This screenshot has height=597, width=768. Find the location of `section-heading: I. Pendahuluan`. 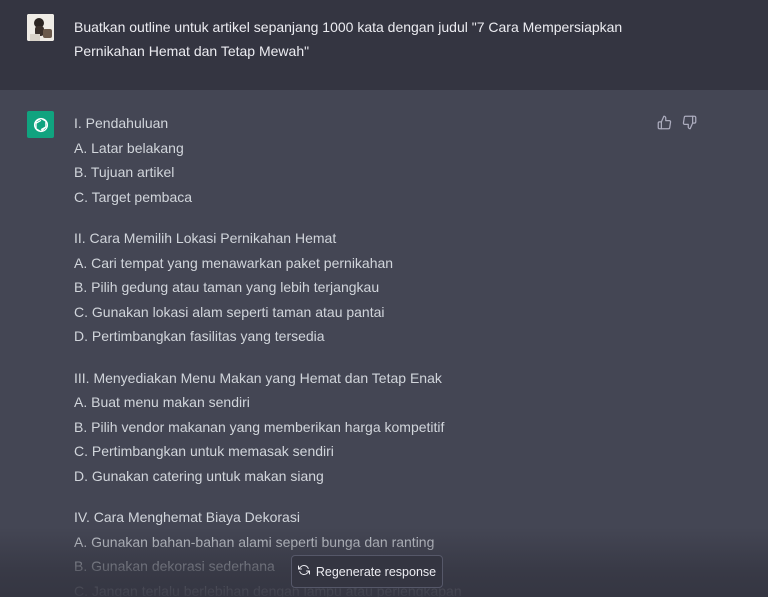

section-heading: I. Pendahuluan is located at coordinates (121, 123).